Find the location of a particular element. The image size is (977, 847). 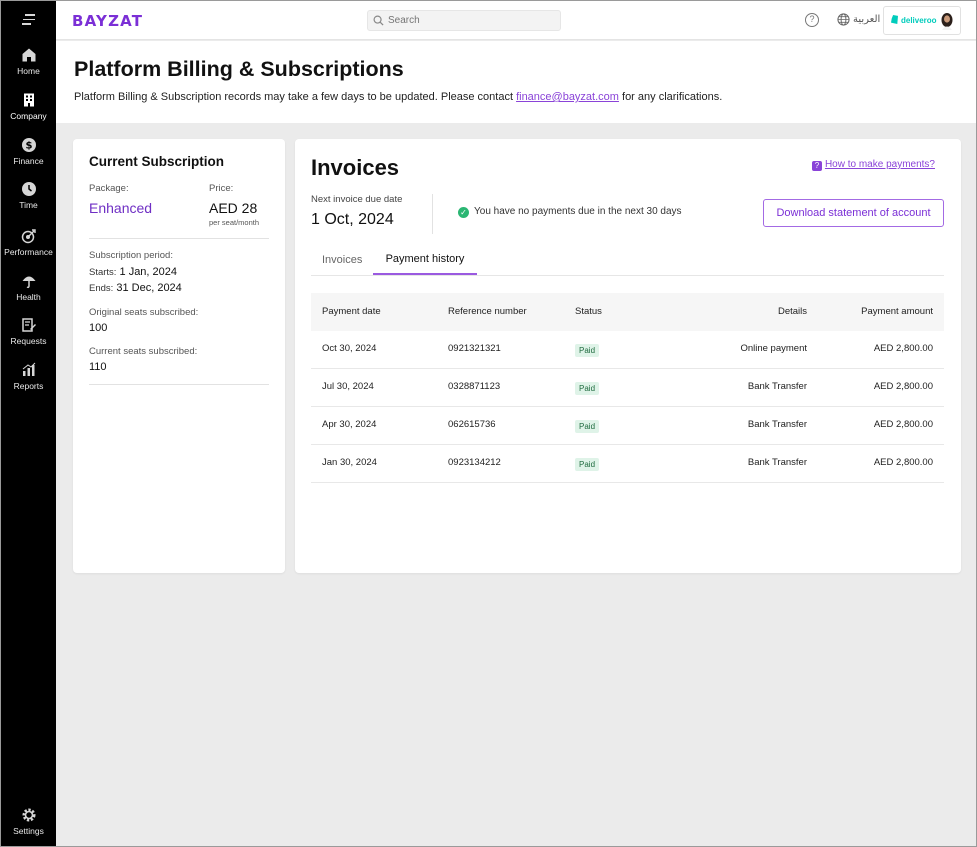

price-value: AED 28 is located at coordinates (233, 208).